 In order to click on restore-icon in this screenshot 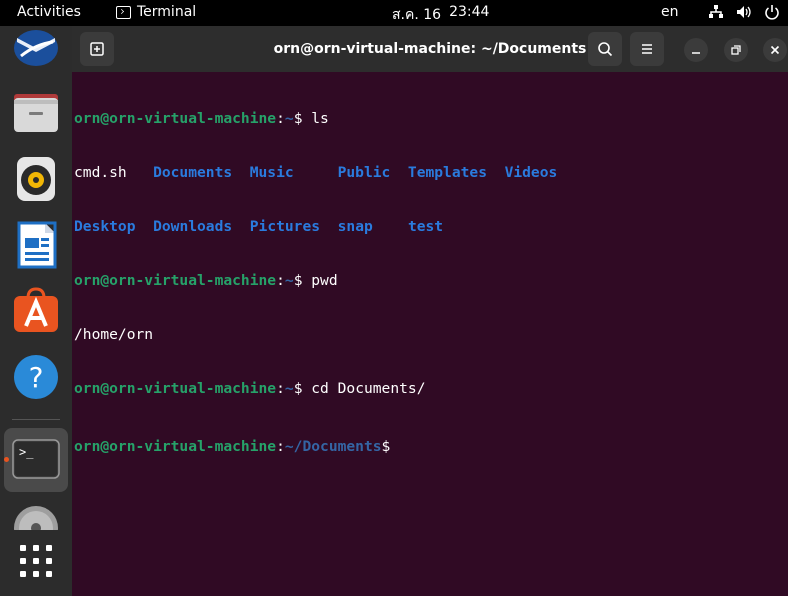, I will do `click(736, 50)`.